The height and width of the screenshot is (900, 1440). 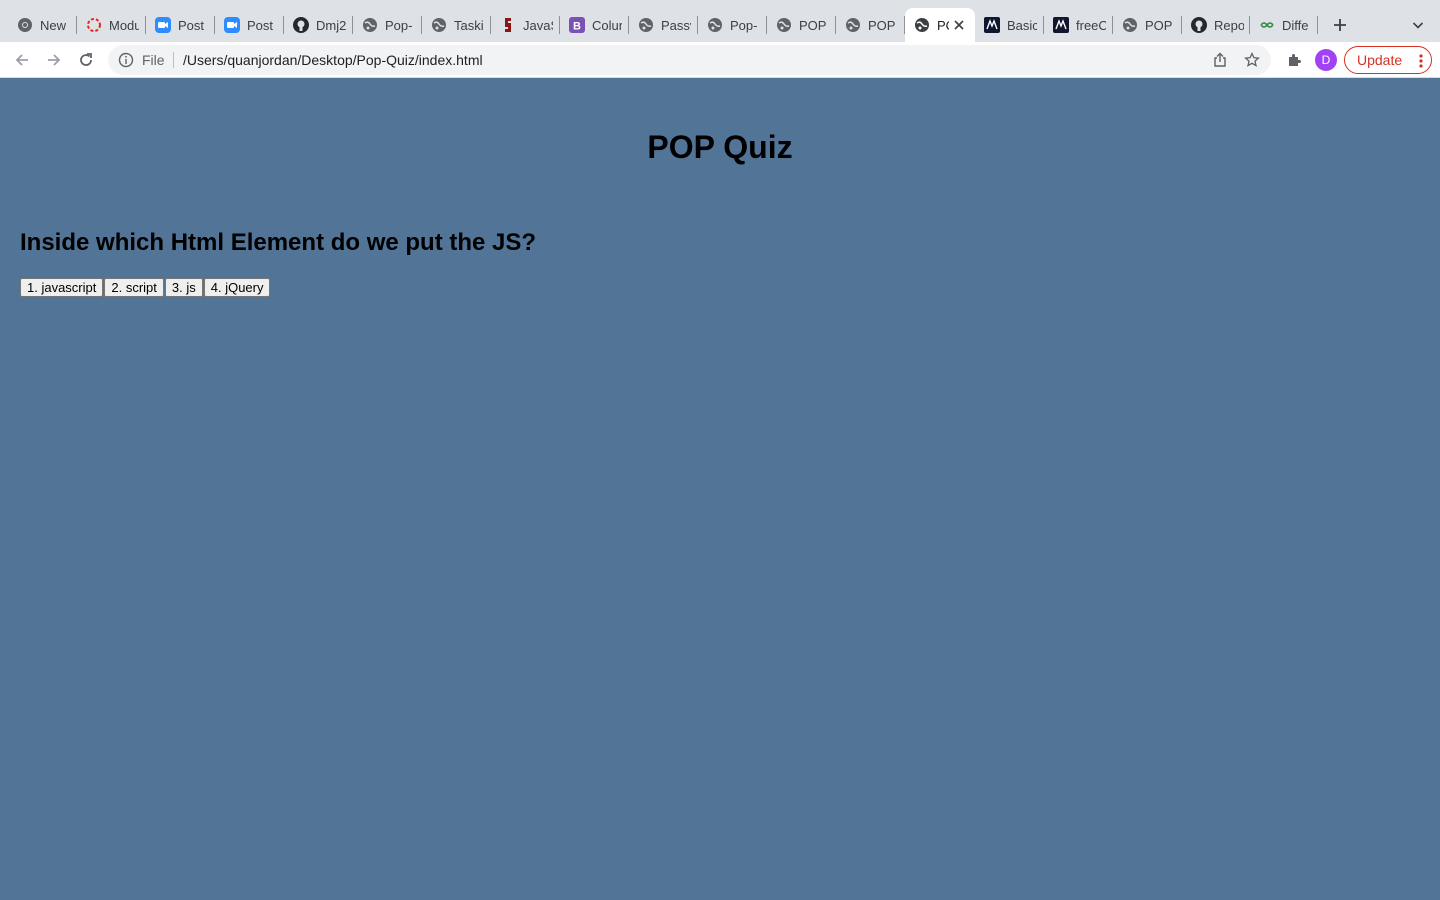 I want to click on page-title: POP Quiz, so click(x=720, y=147).